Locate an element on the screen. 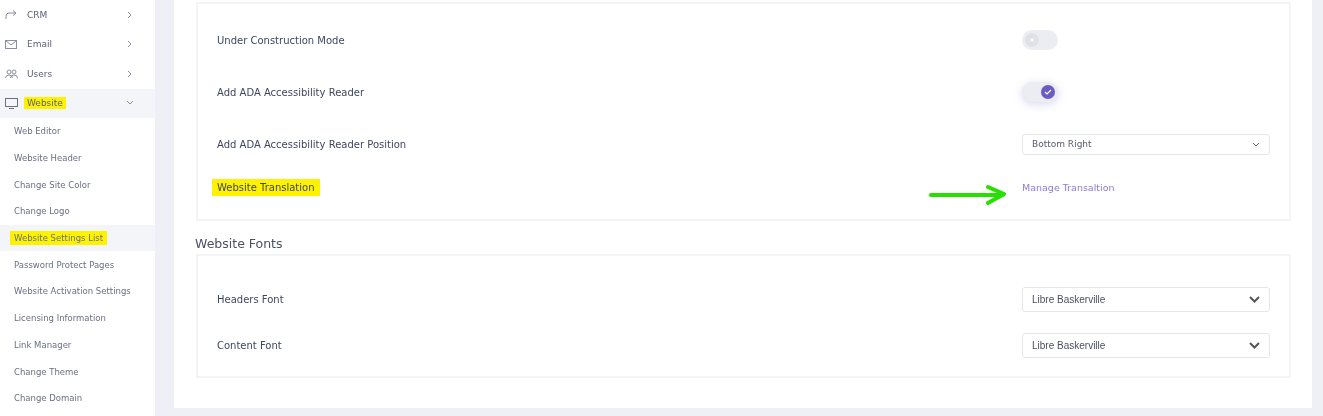 Image resolution: width=1323 pixels, height=416 pixels. submenu-item: Web Editor is located at coordinates (77, 131).